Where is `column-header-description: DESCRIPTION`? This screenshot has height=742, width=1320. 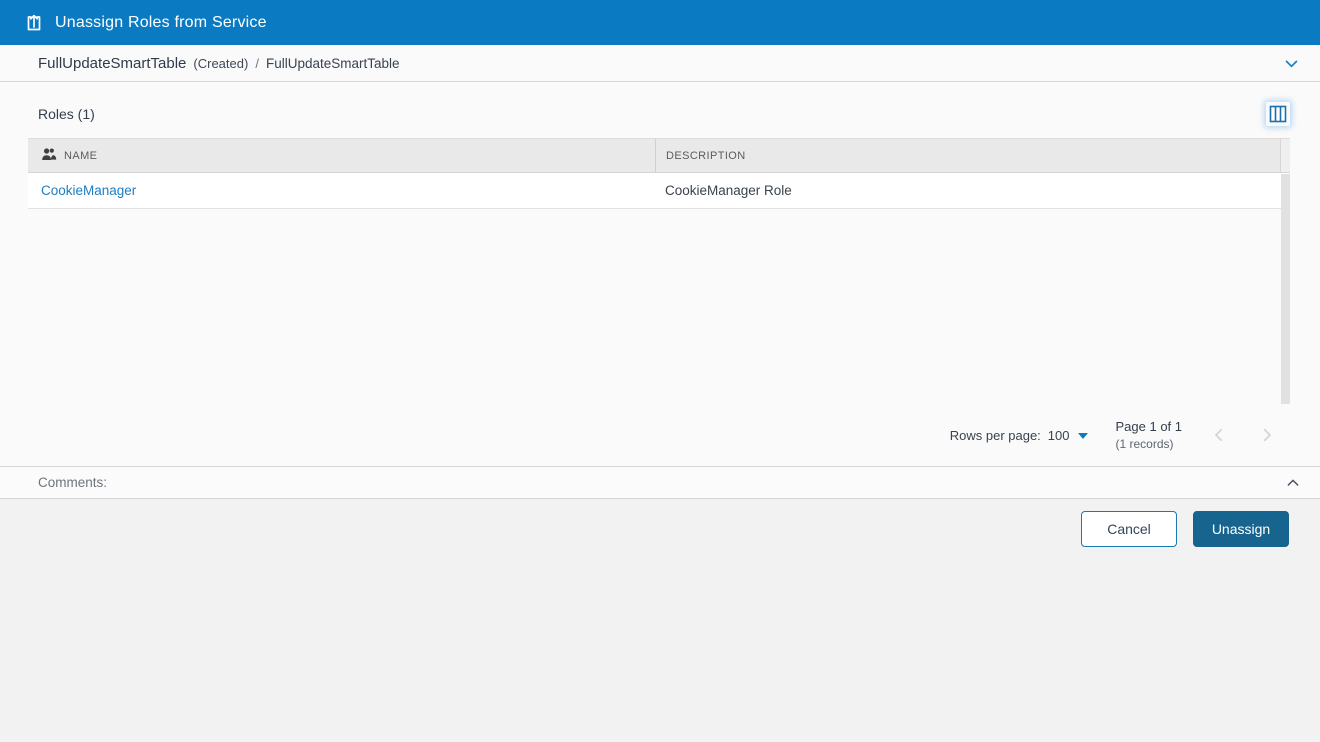
column-header-description: DESCRIPTION is located at coordinates (967, 155).